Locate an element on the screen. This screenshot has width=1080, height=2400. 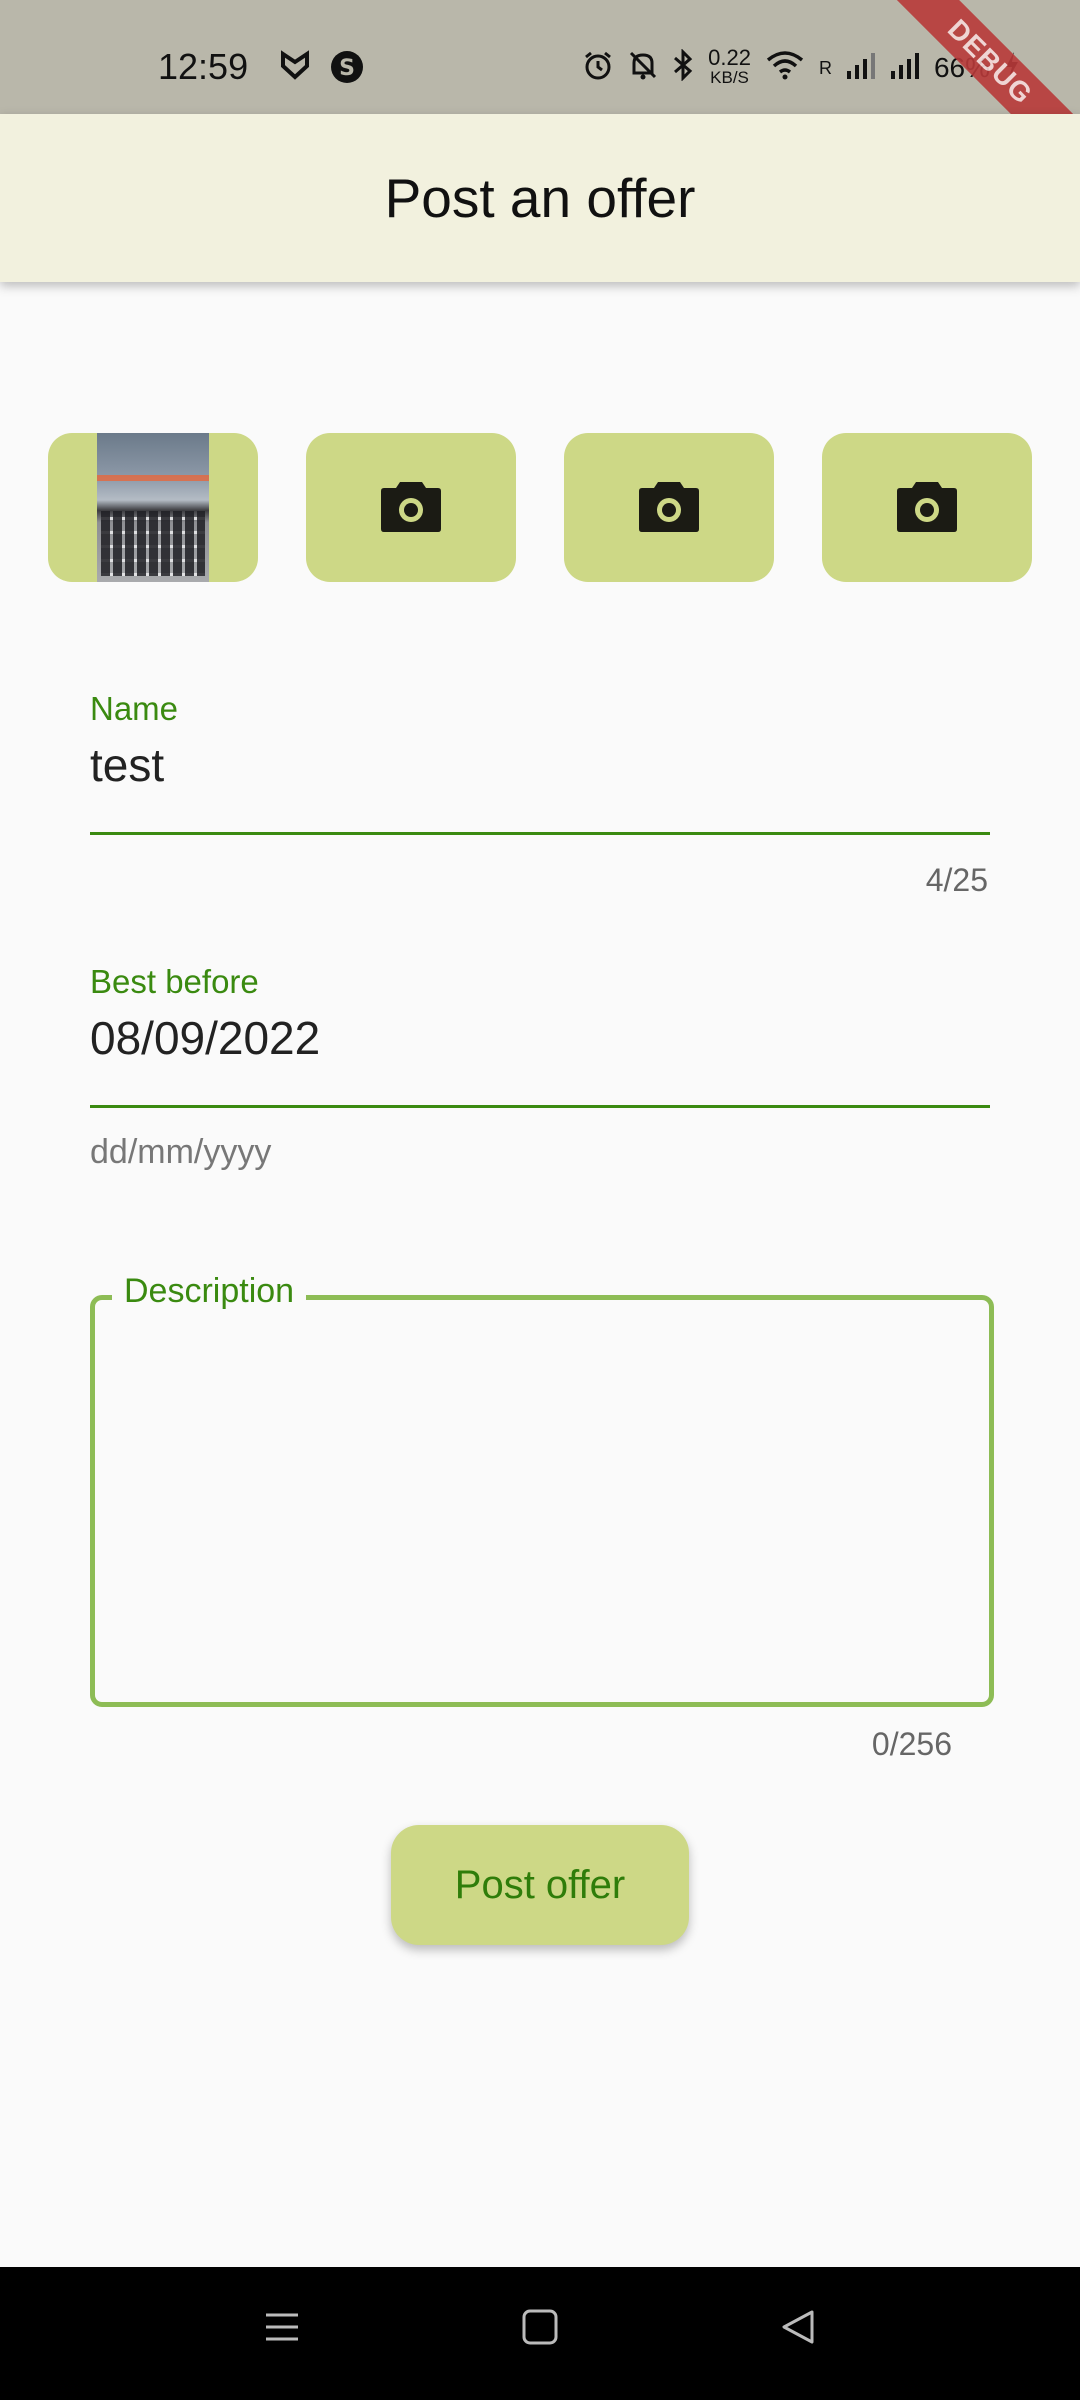
status-time: 12:59 is located at coordinates (203, 66).